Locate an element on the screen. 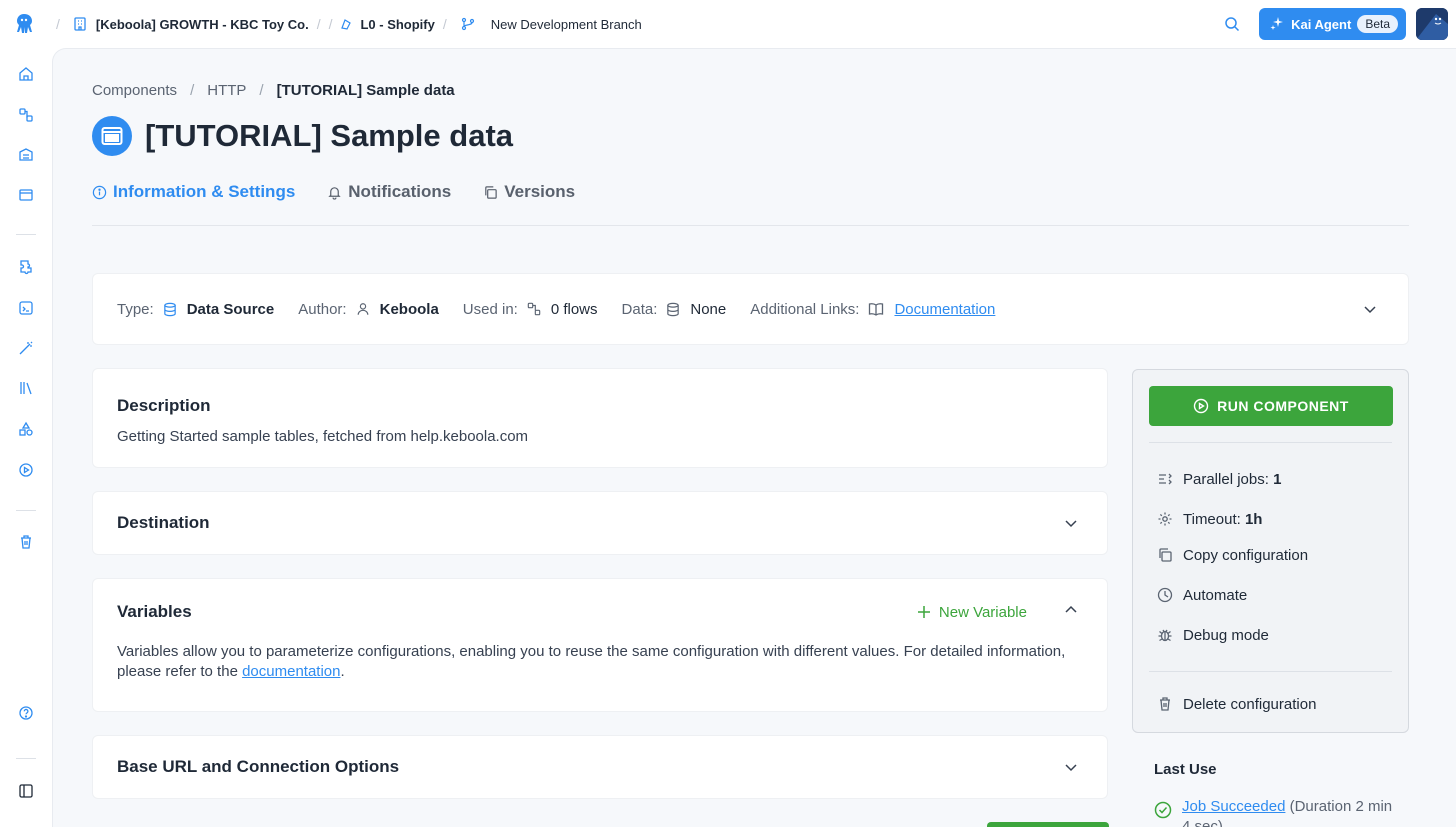 This screenshot has height=827, width=1456. description-title: Description is located at coordinates (164, 405).